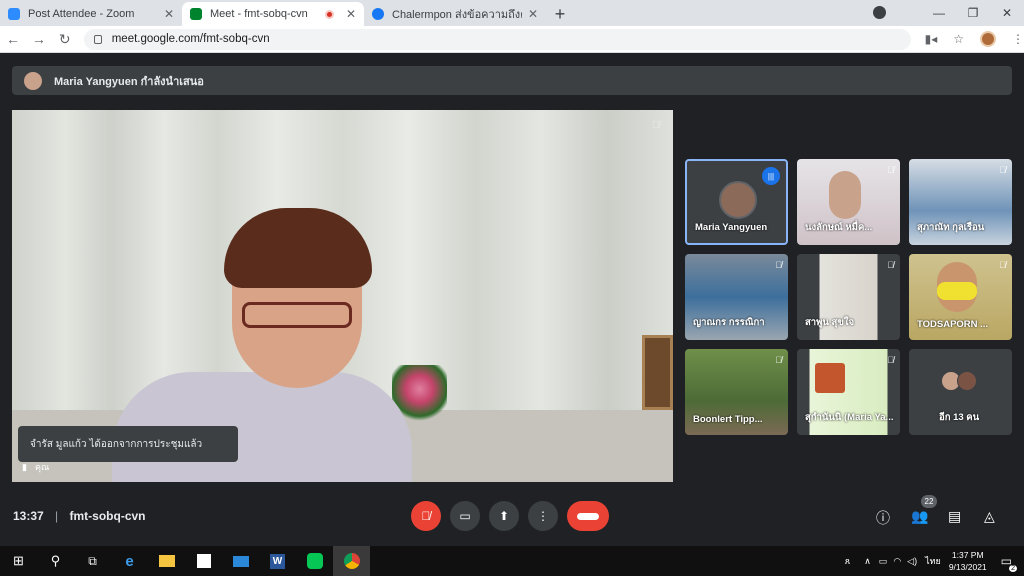 This screenshot has width=1024, height=576. I want to click on close-window-icon: ✕, so click(1007, 13).